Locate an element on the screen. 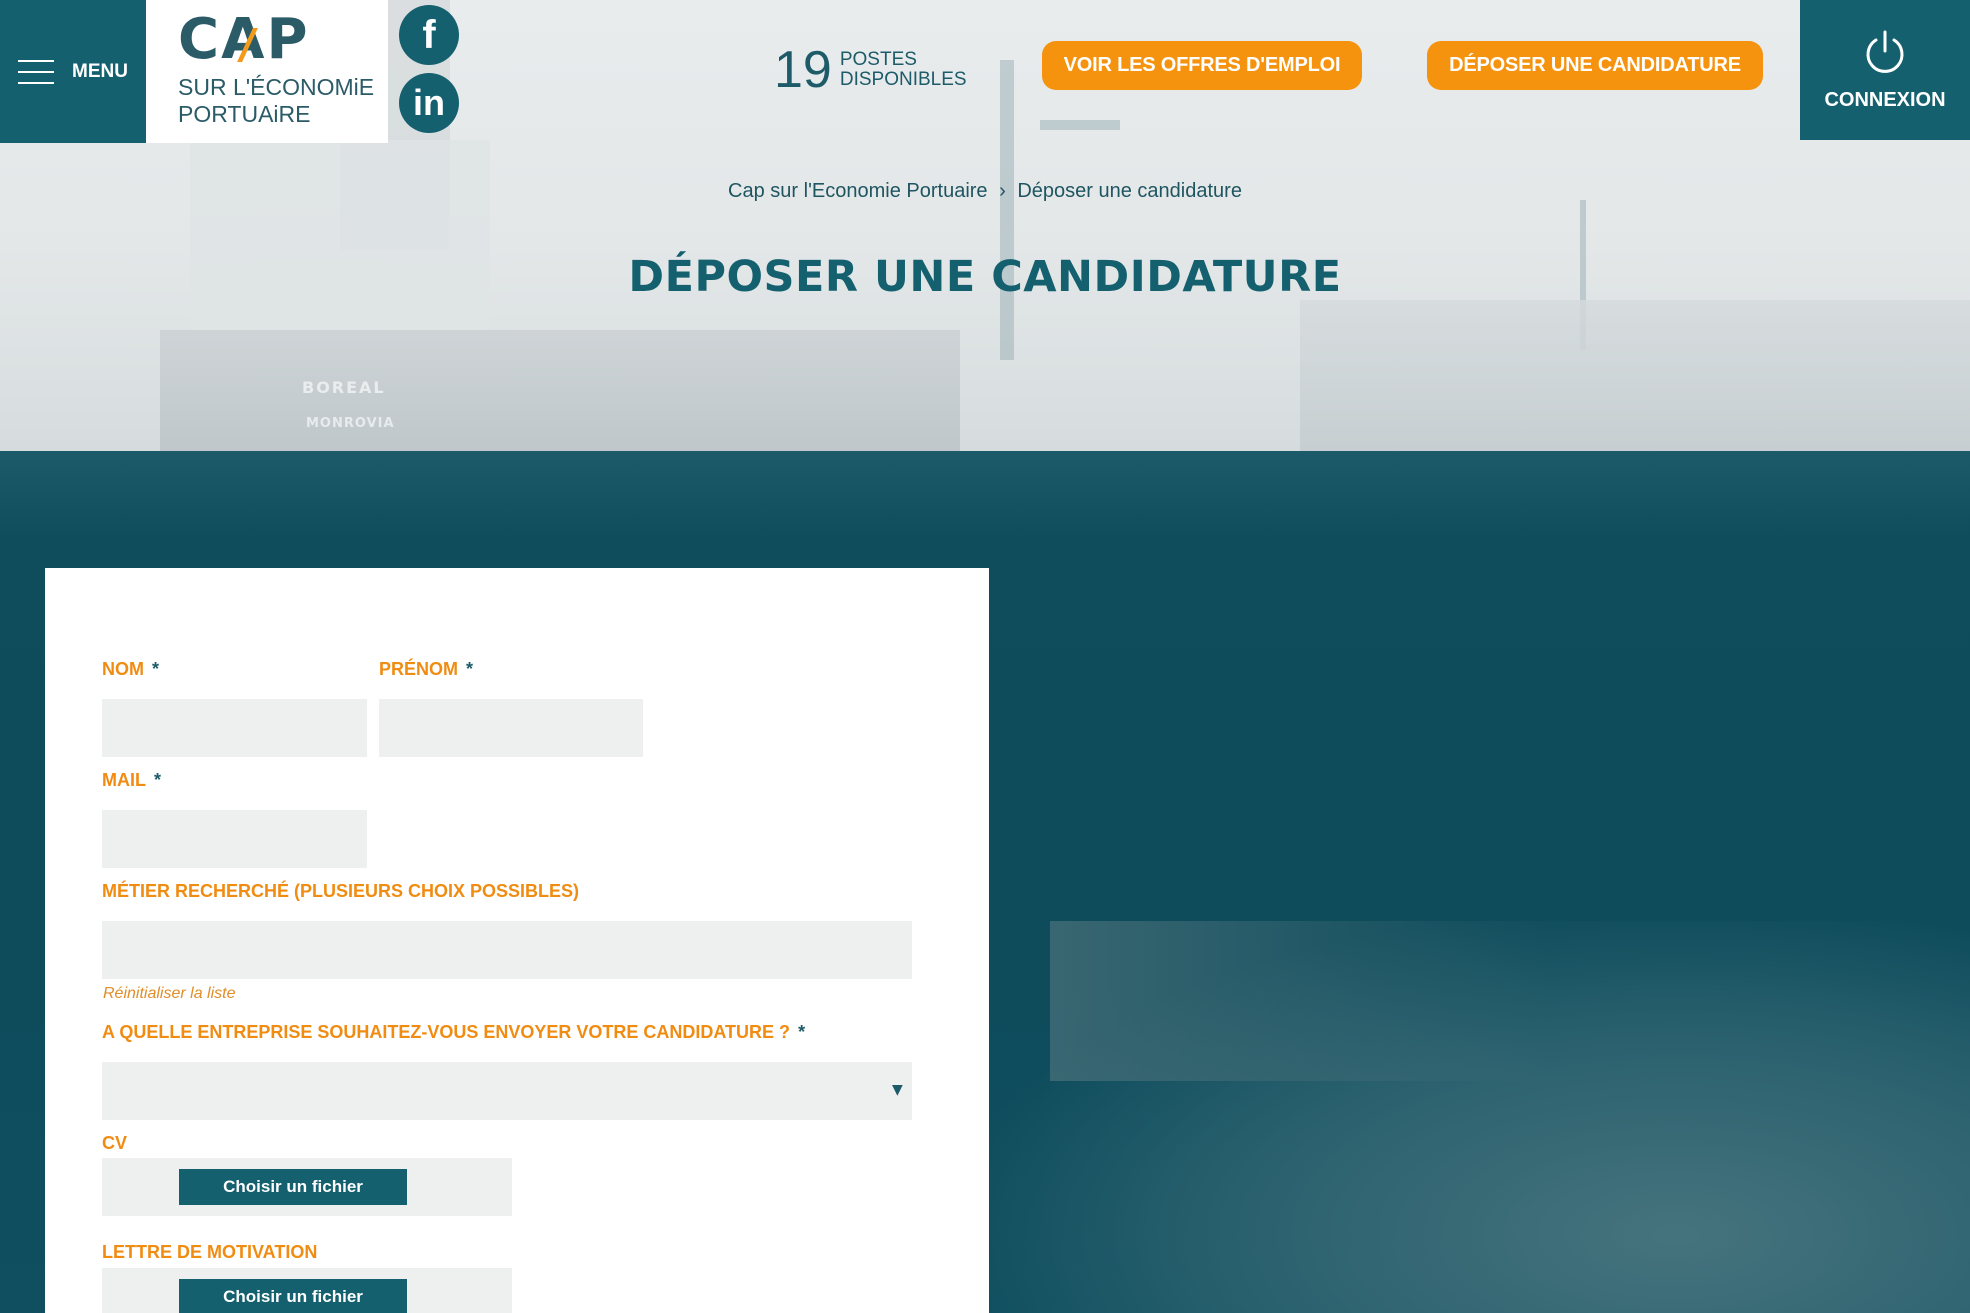  hamburger-icon is located at coordinates (36, 71).